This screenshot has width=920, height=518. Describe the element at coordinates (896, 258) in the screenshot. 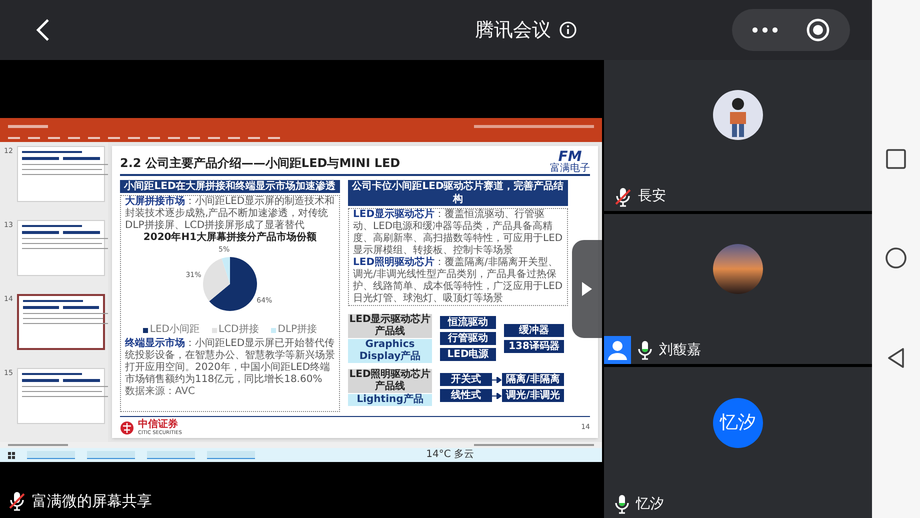

I see `home-icon` at that location.